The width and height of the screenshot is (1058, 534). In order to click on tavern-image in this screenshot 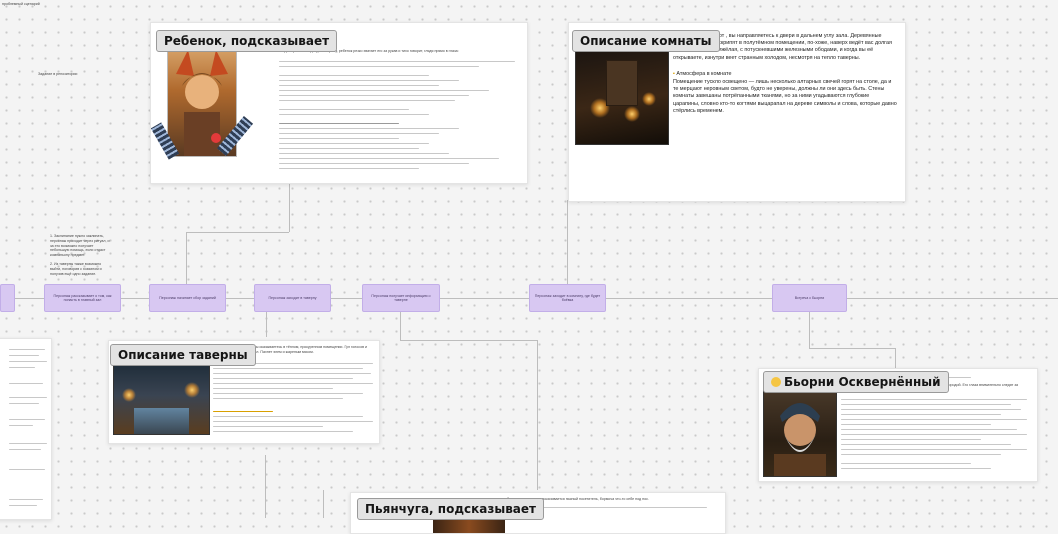, I will do `click(161, 399)`.